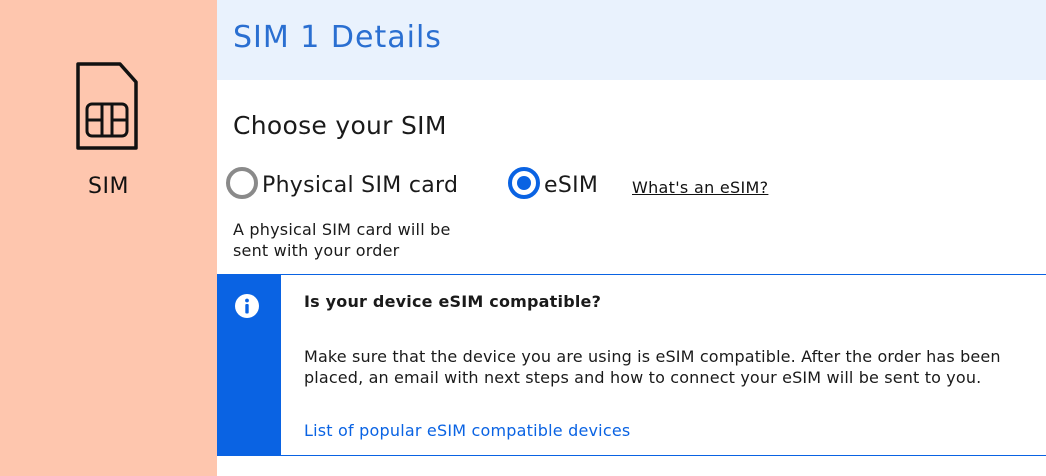 Image resolution: width=1046 pixels, height=476 pixels. I want to click on radio-selected-dot, so click(524, 183).